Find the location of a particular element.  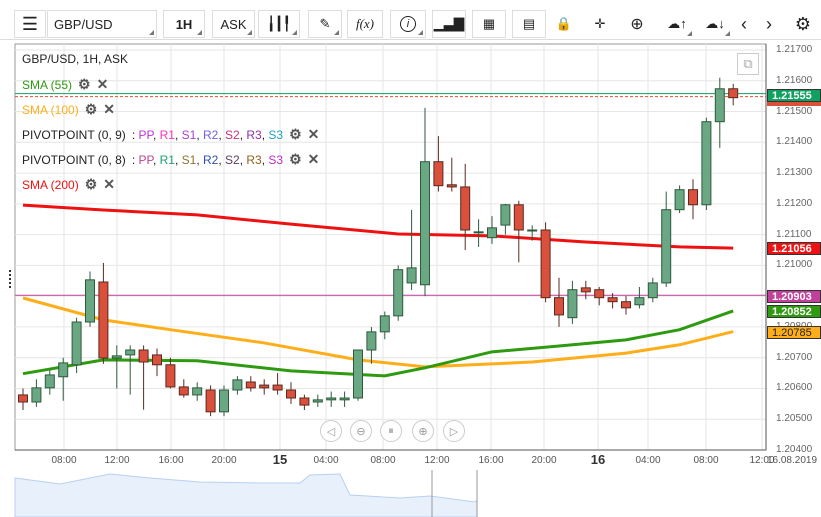

pivot9-levels: : PP, R1, S1, R2, S2, R3, S3 is located at coordinates (207, 134).